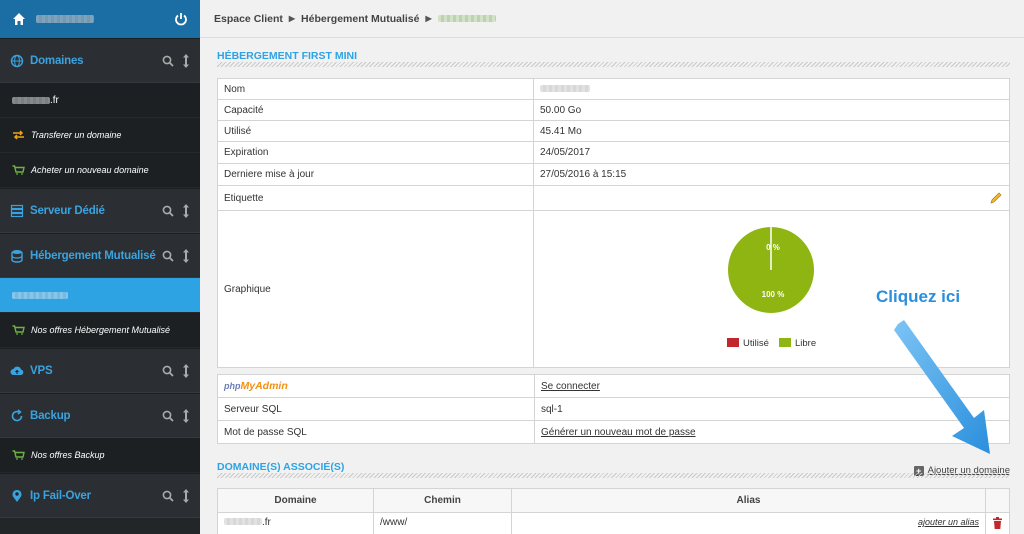 The width and height of the screenshot is (1024, 534). I want to click on sidebar-item-buy-domain: Acheter un nouveau domaine, so click(100, 170).